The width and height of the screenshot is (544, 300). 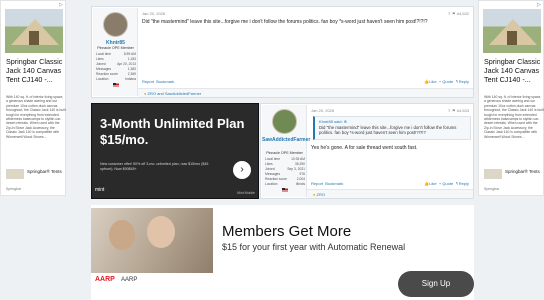 I want to click on stat-value: Sep 3, 2021, so click(x=296, y=169).